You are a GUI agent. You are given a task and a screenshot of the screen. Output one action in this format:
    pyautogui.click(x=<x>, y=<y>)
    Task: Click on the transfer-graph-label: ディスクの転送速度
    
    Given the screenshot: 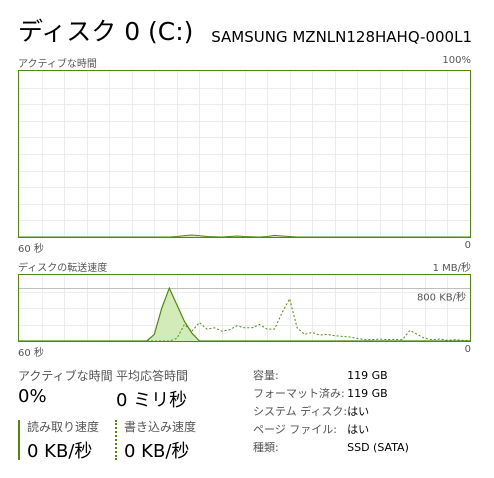 What is the action you would take?
    pyautogui.click(x=63, y=268)
    